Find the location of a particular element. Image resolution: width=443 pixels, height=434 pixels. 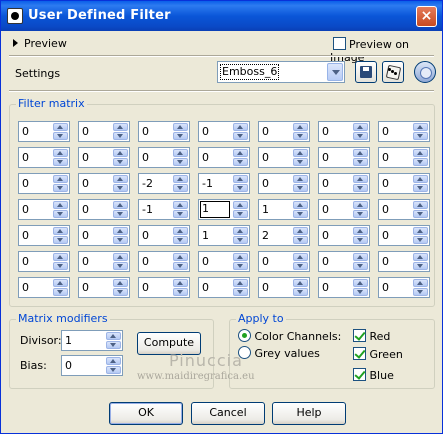

close-button: × is located at coordinates (426, 16).